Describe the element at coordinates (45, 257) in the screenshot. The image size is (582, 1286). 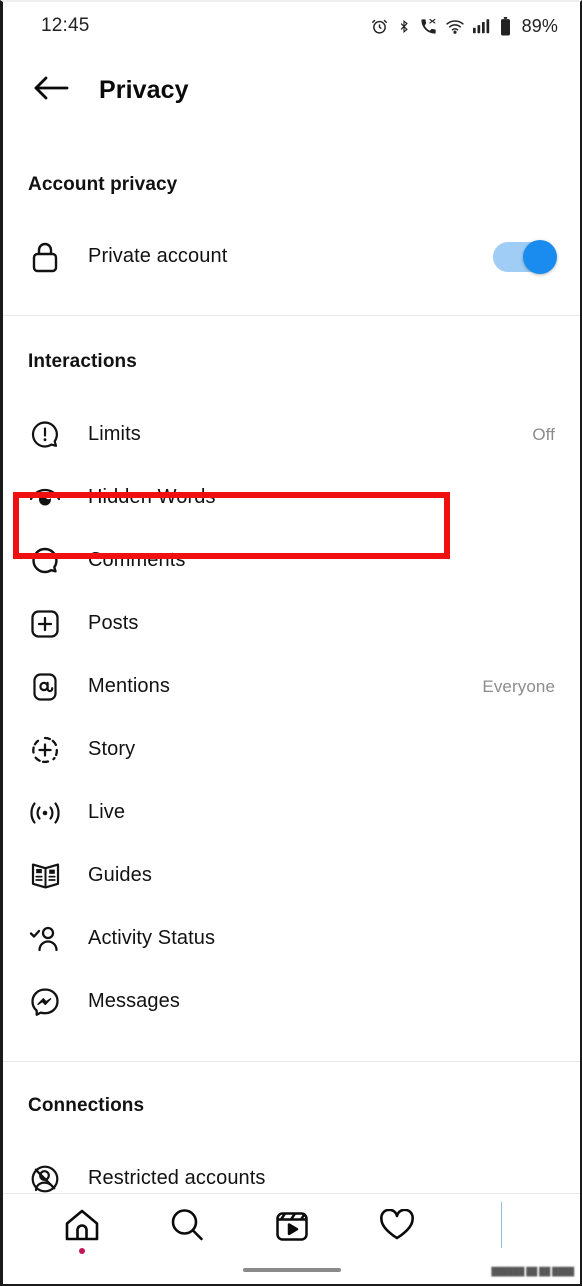
I see `lock-icon` at that location.